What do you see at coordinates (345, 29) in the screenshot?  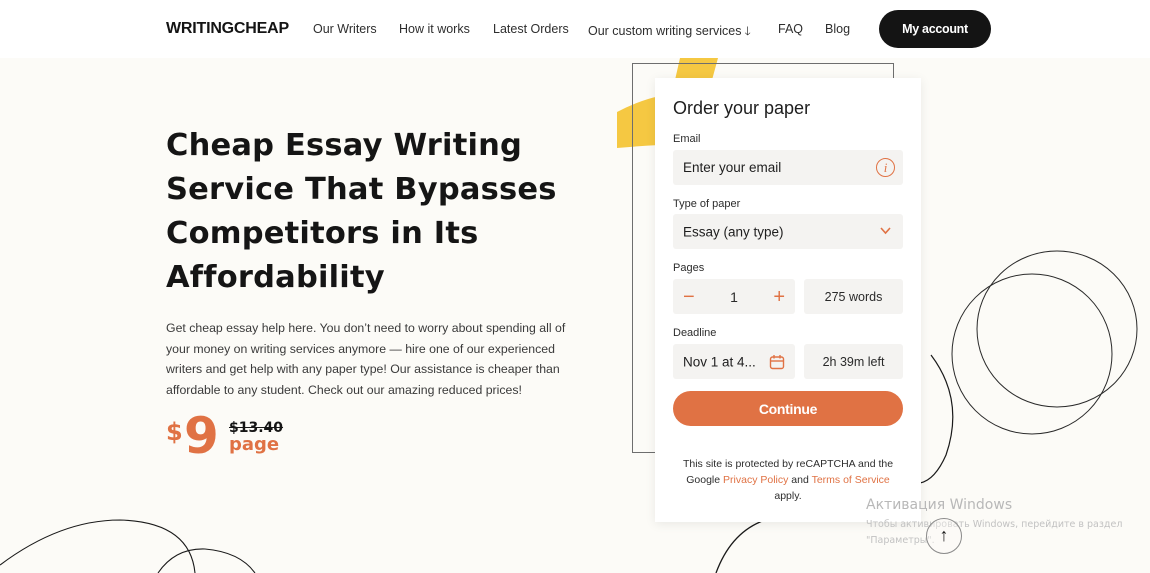 I see `nav-our-writers: Our Writers` at bounding box center [345, 29].